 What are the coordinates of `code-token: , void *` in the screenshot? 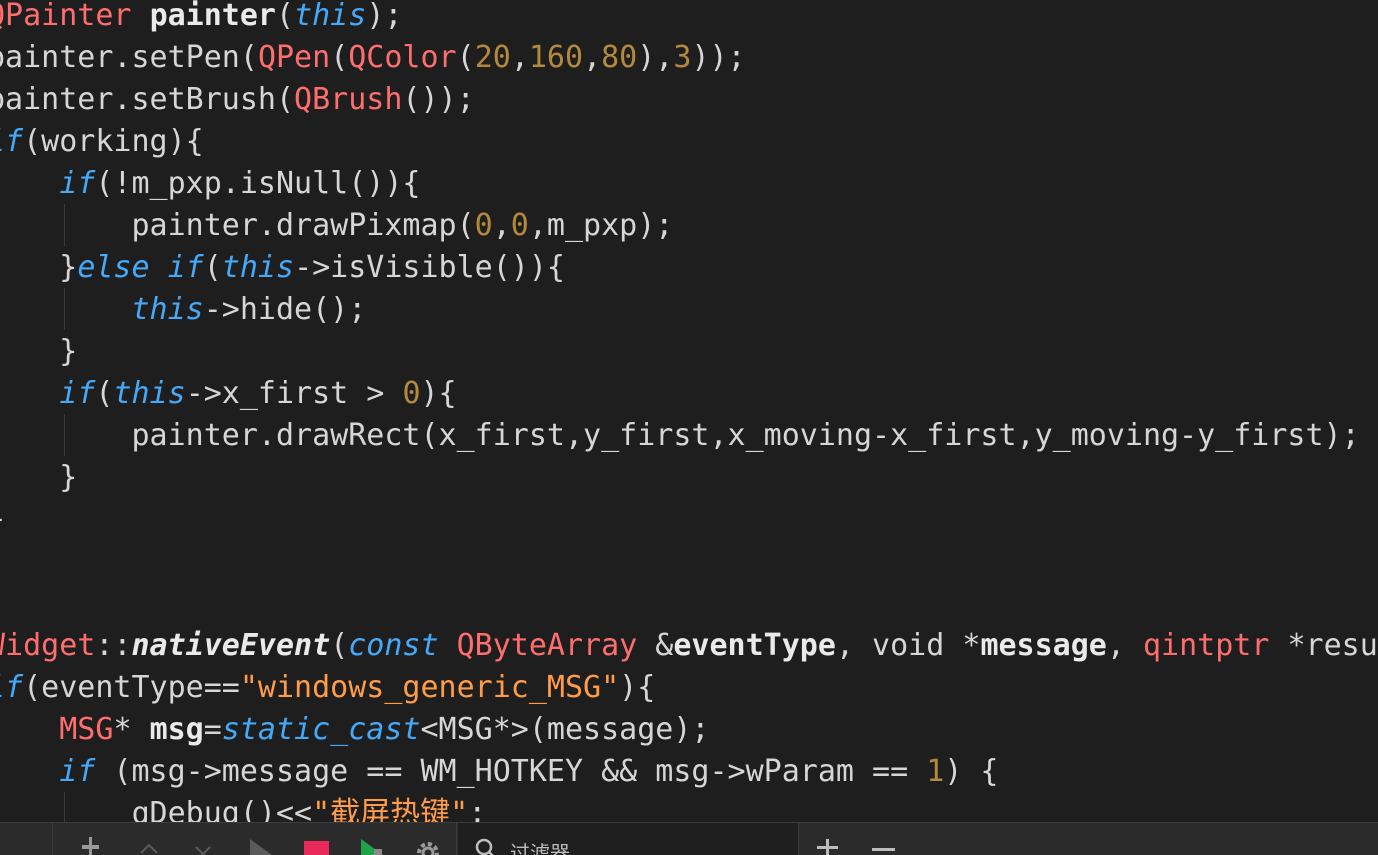 It's located at (908, 645).